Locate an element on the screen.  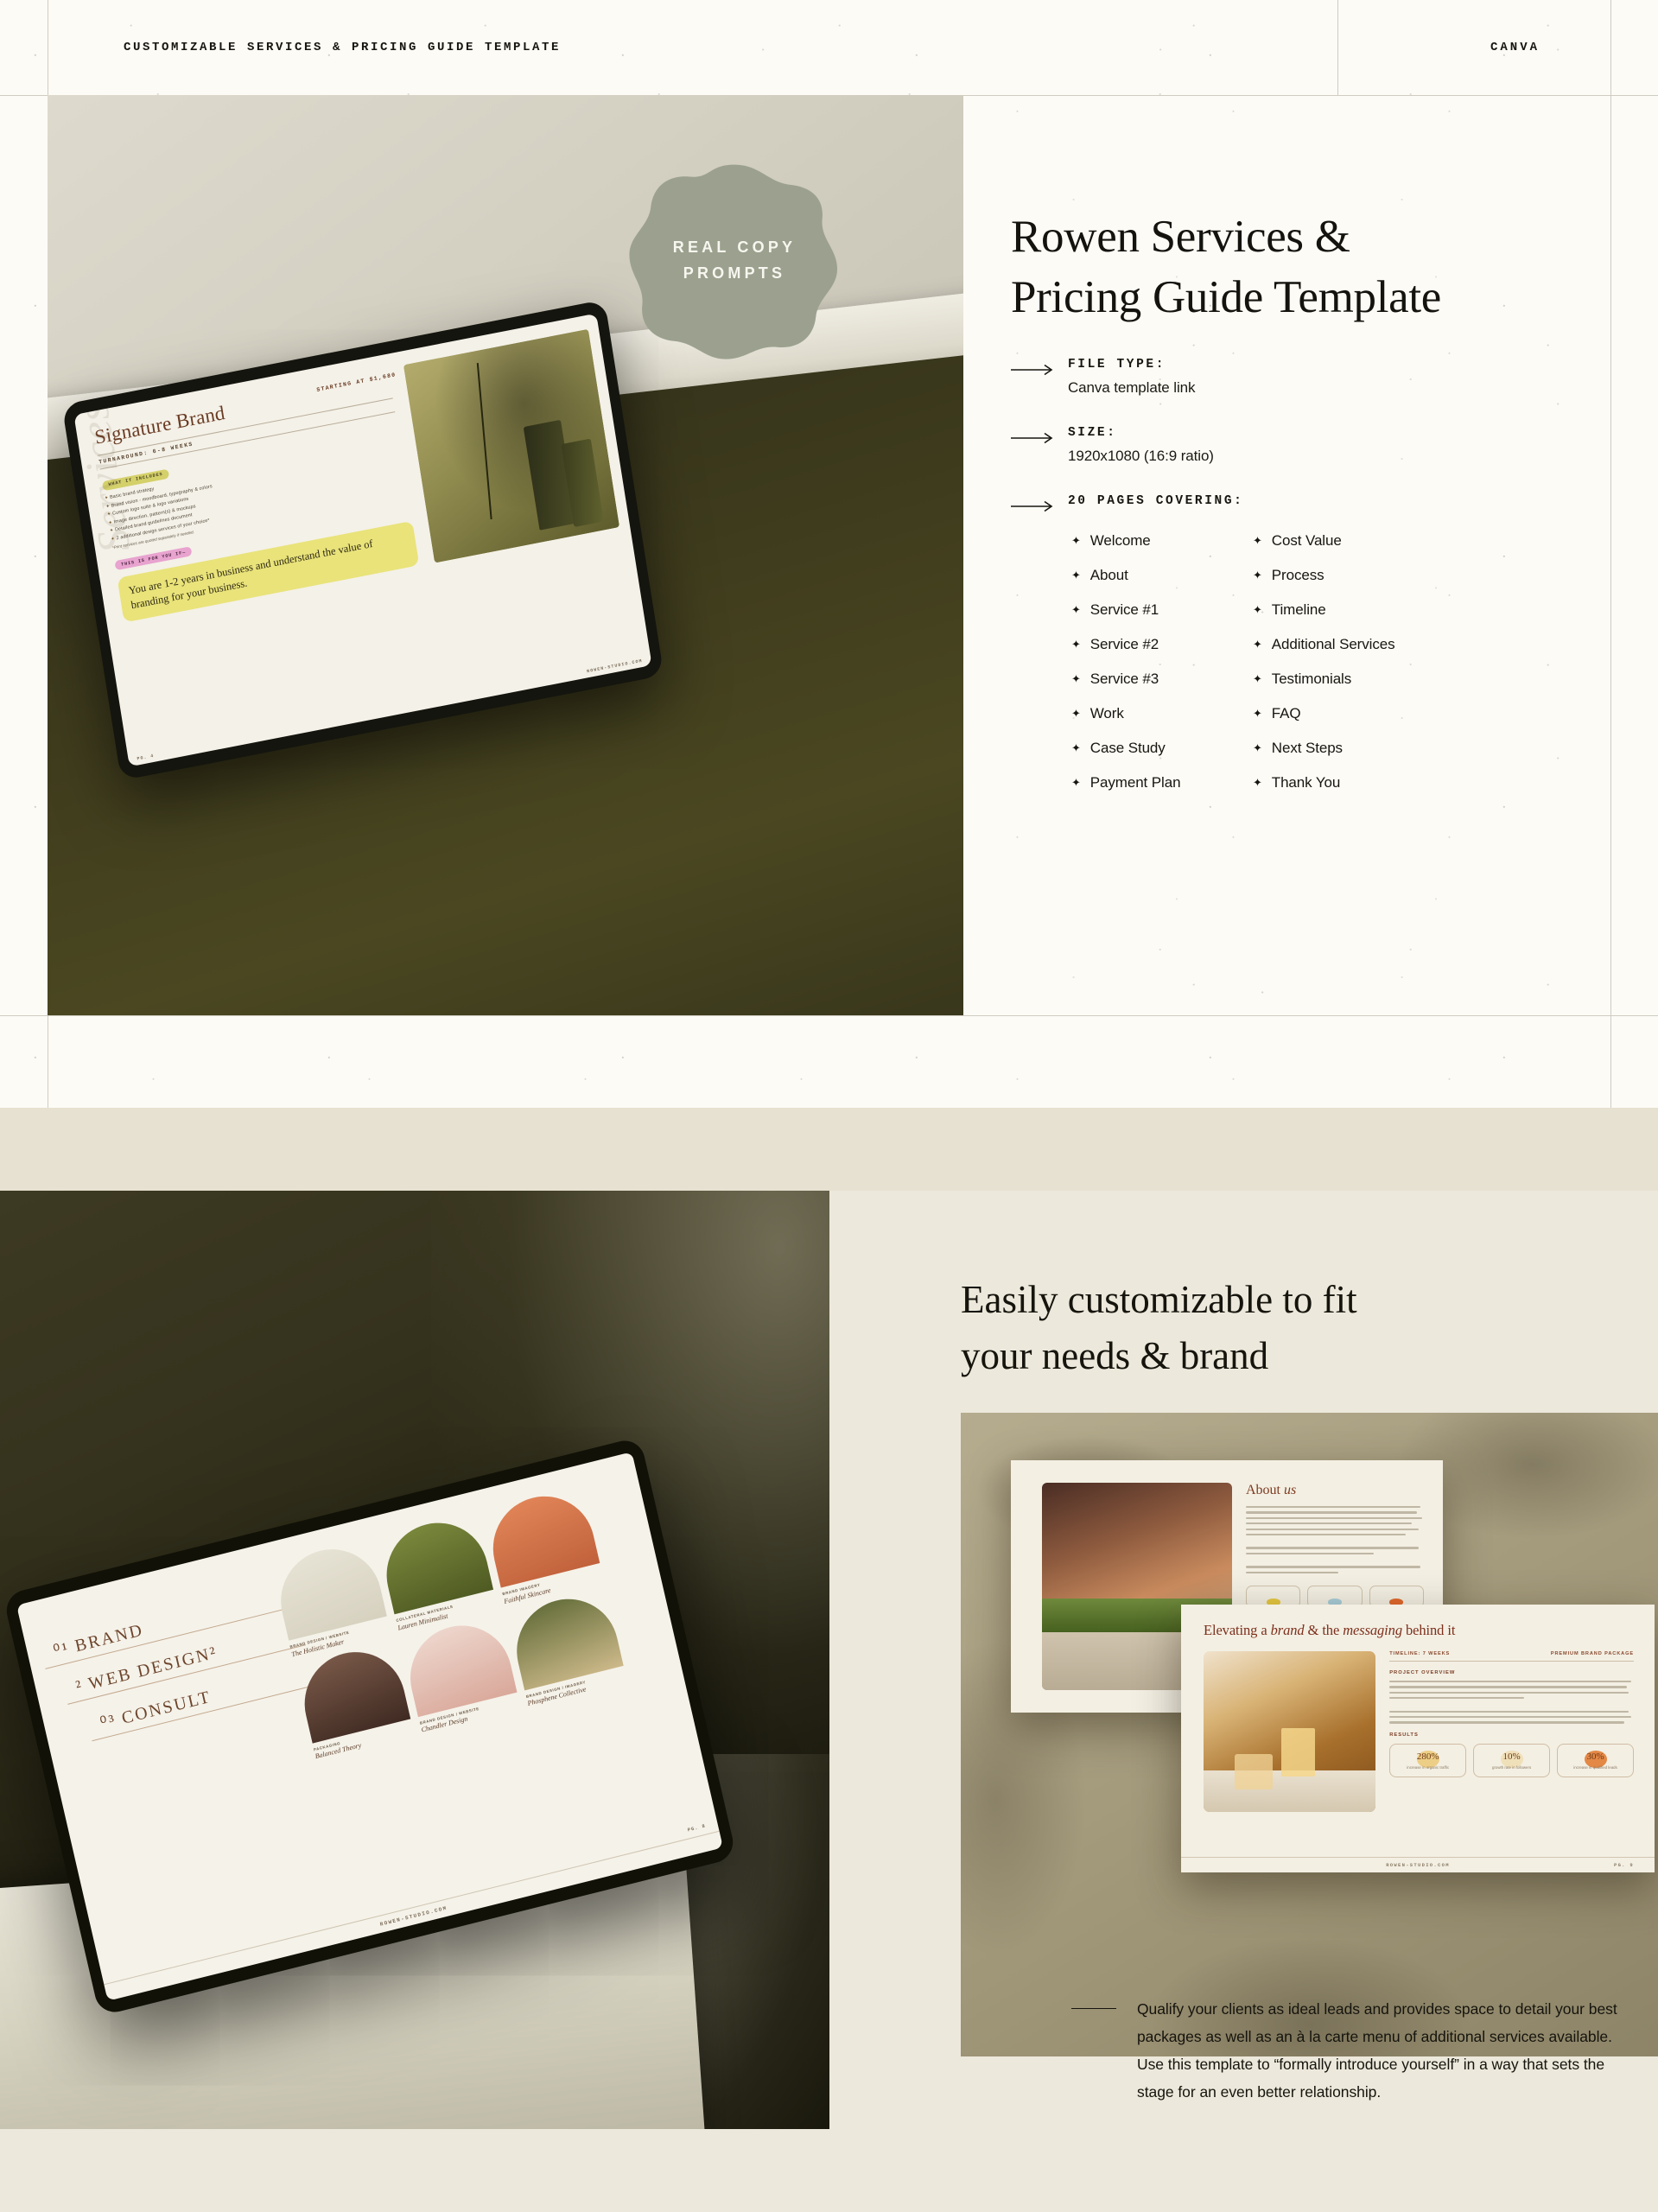
list-item: ✦ Thank You is located at coordinates (1434, 783).